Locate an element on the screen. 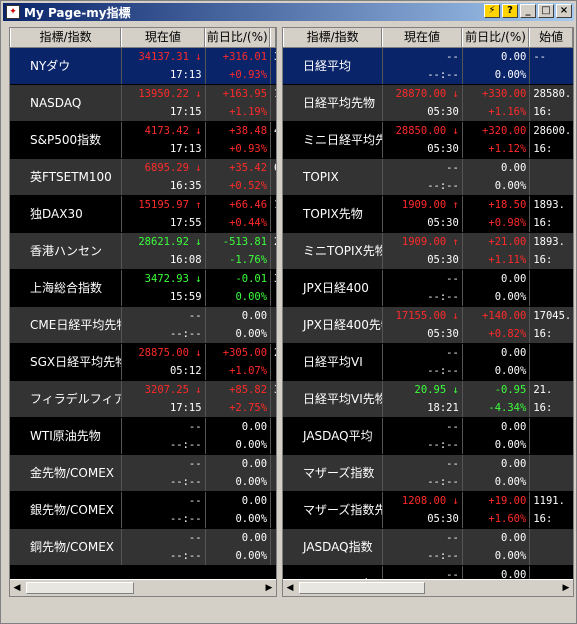  table-row: フィラデルフィア半導 3207.25 ↓ 17:15 +85.82 +2.75% 3 is located at coordinates (143, 399).